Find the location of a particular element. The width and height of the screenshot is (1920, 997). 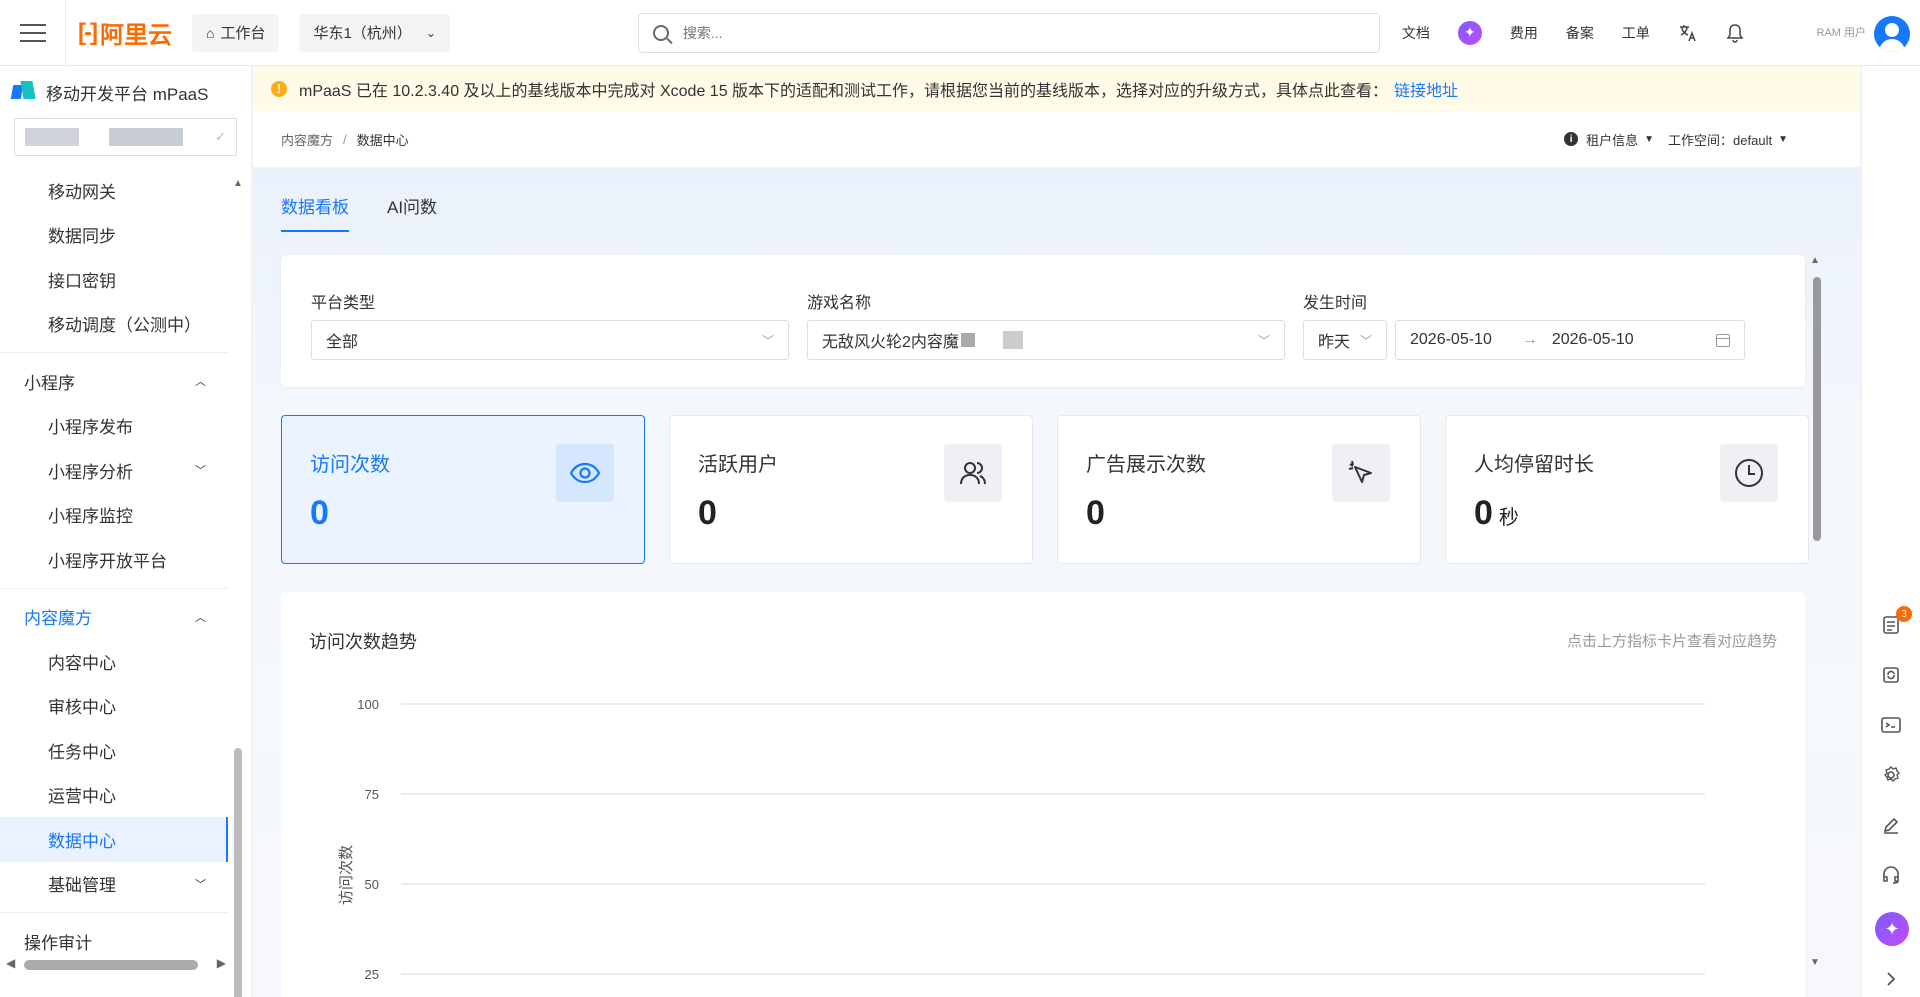

breadcrumb-parent: 内容魔方 is located at coordinates (307, 139).